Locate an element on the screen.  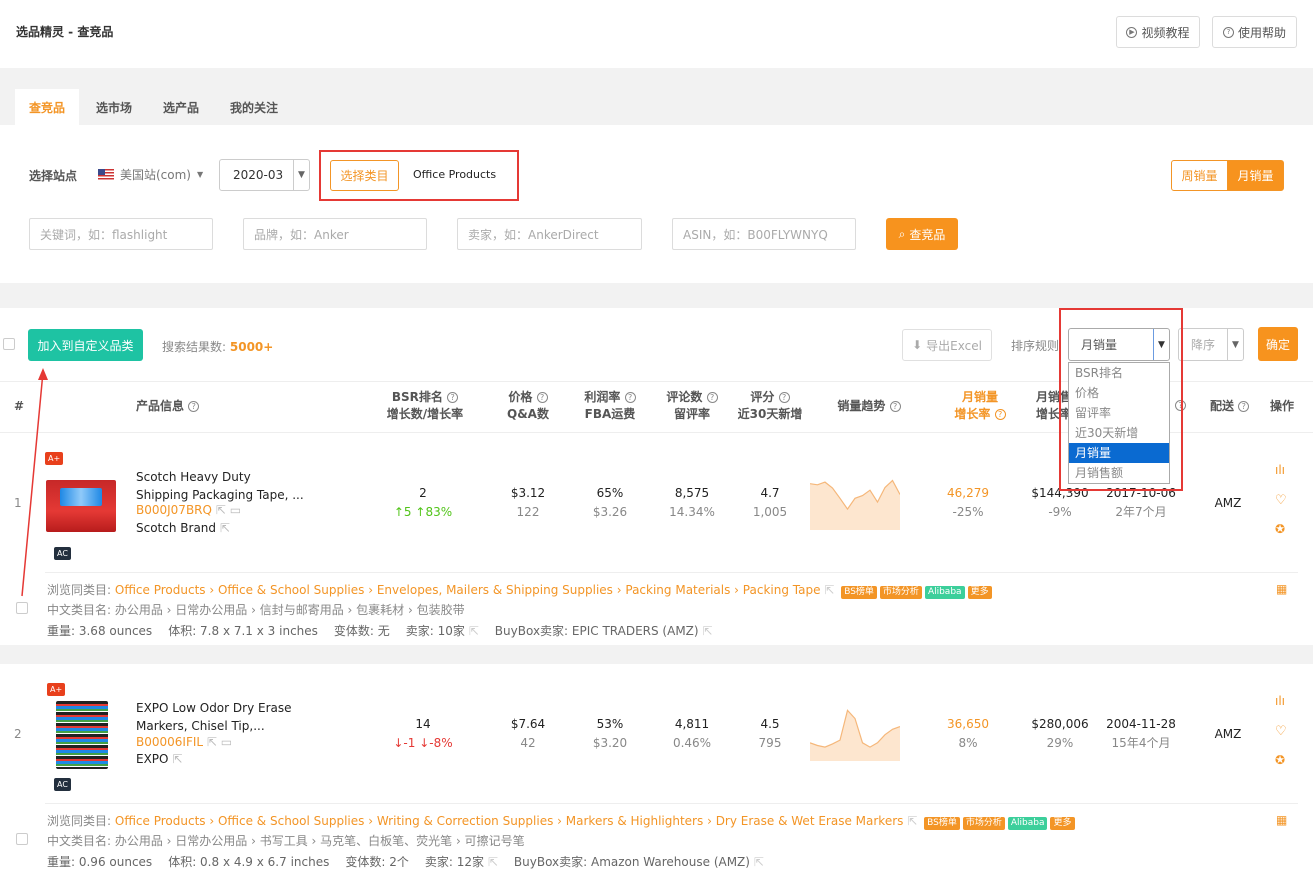
select-category-button: 选择类目 is located at coordinates (364, 175).